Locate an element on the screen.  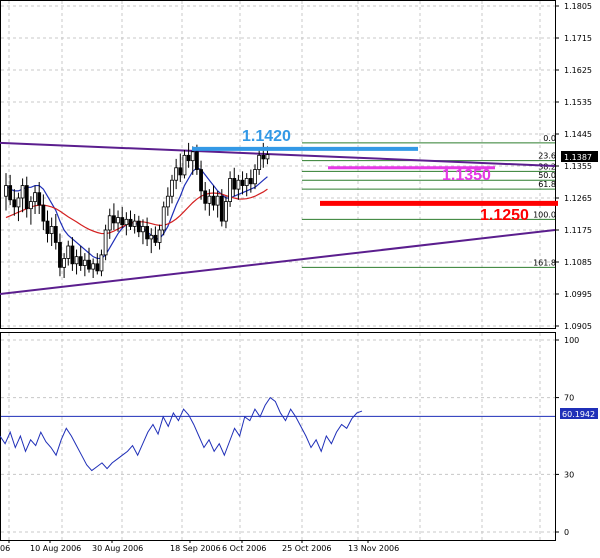
price-axis-label: 1.0905 is located at coordinates (578, 326).